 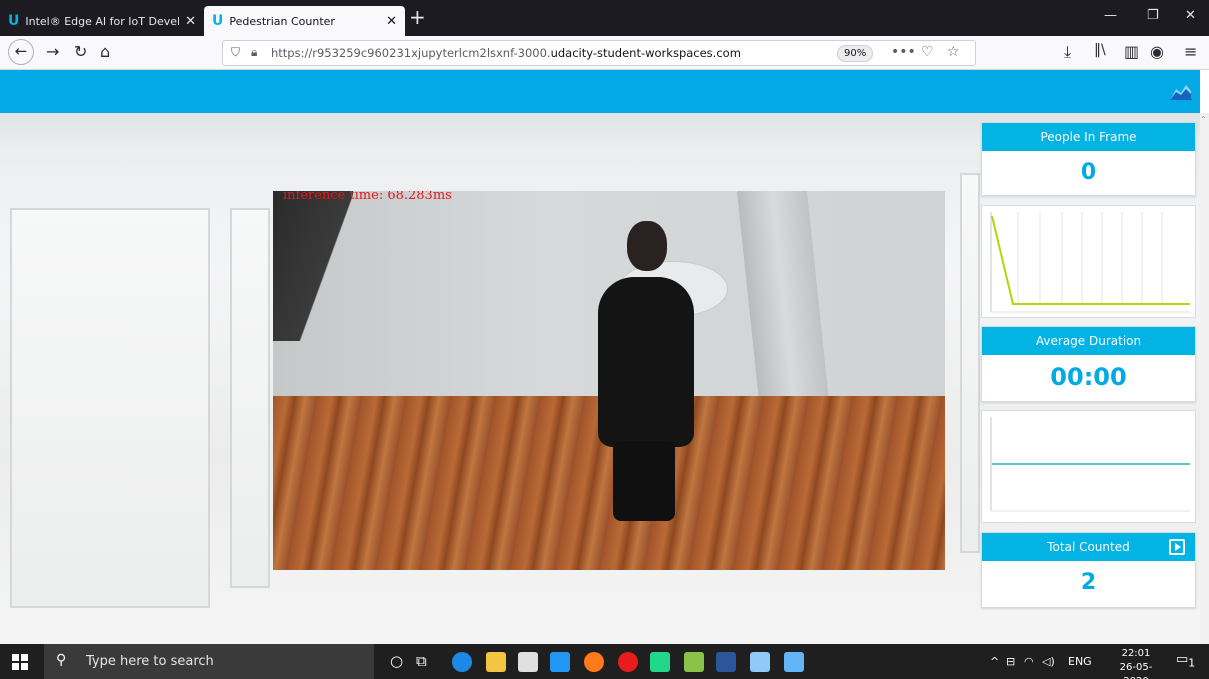 What do you see at coordinates (61, 660) in the screenshot?
I see `search-icon: ⚲` at bounding box center [61, 660].